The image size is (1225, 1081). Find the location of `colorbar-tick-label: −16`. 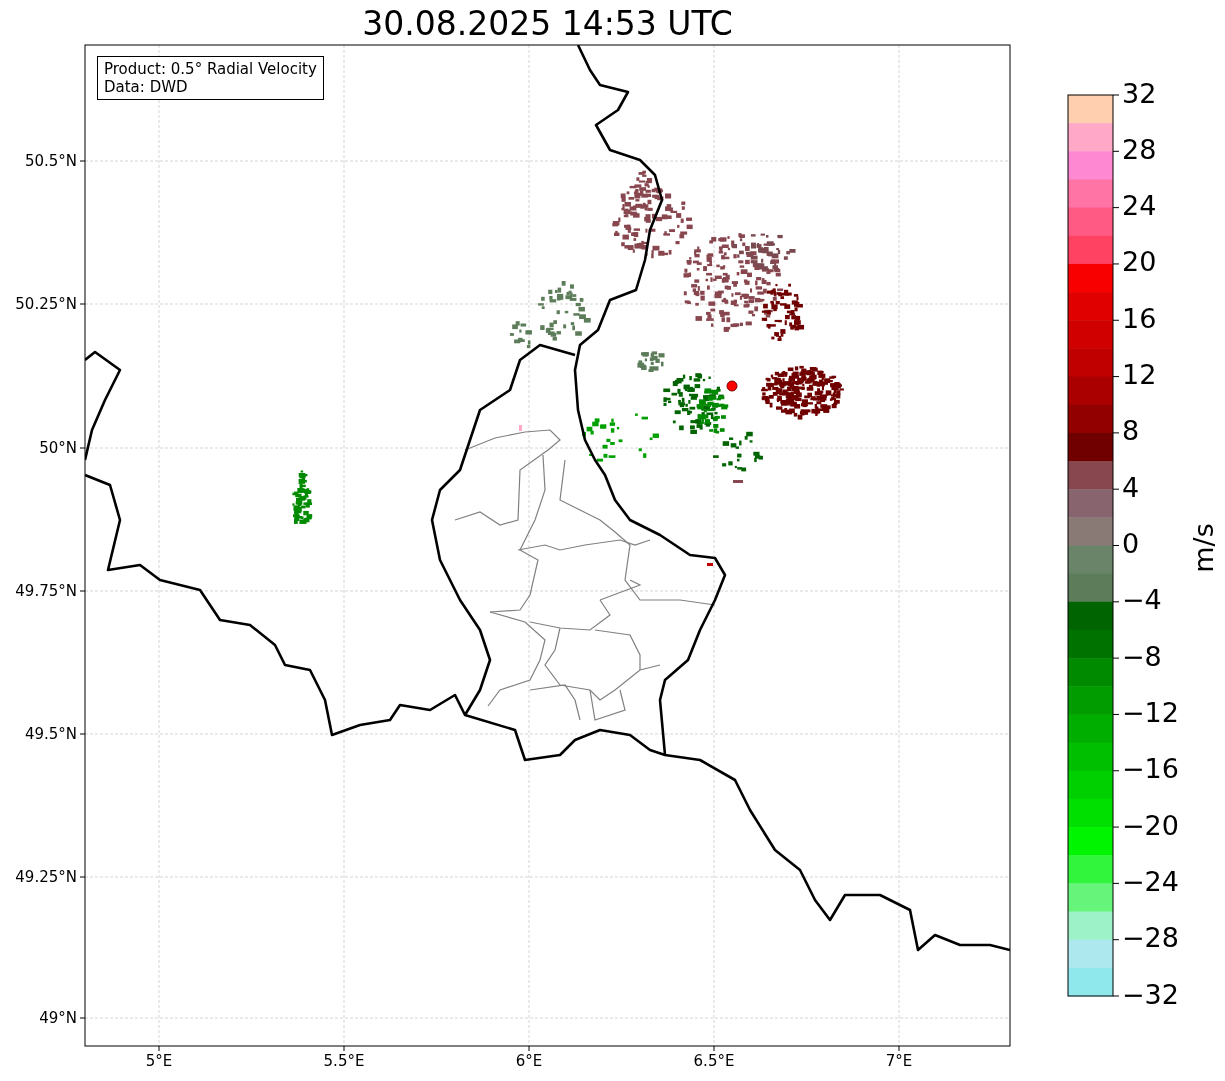

colorbar-tick-label: −16 is located at coordinates (1150, 769).